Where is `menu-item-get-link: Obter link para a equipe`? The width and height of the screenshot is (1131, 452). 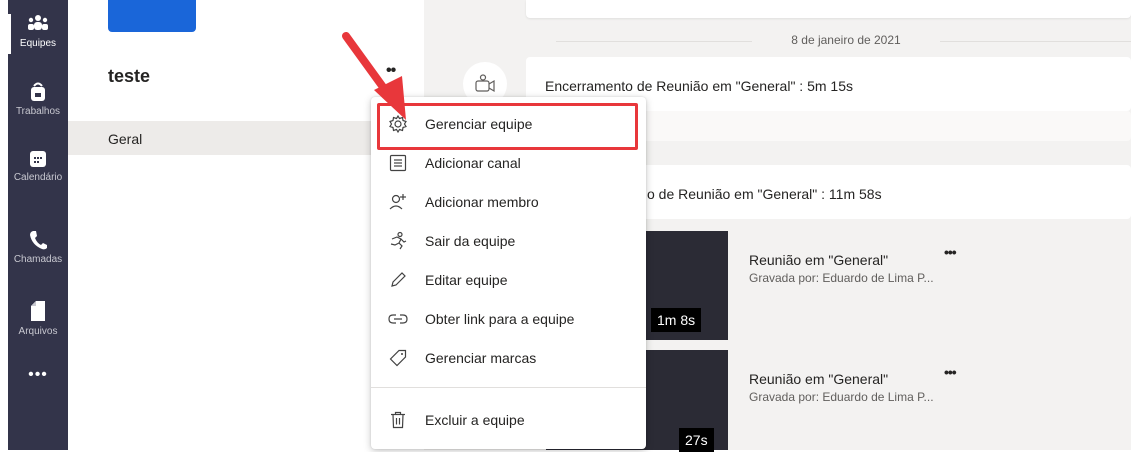 menu-item-get-link: Obter link para a equipe is located at coordinates (508, 319).